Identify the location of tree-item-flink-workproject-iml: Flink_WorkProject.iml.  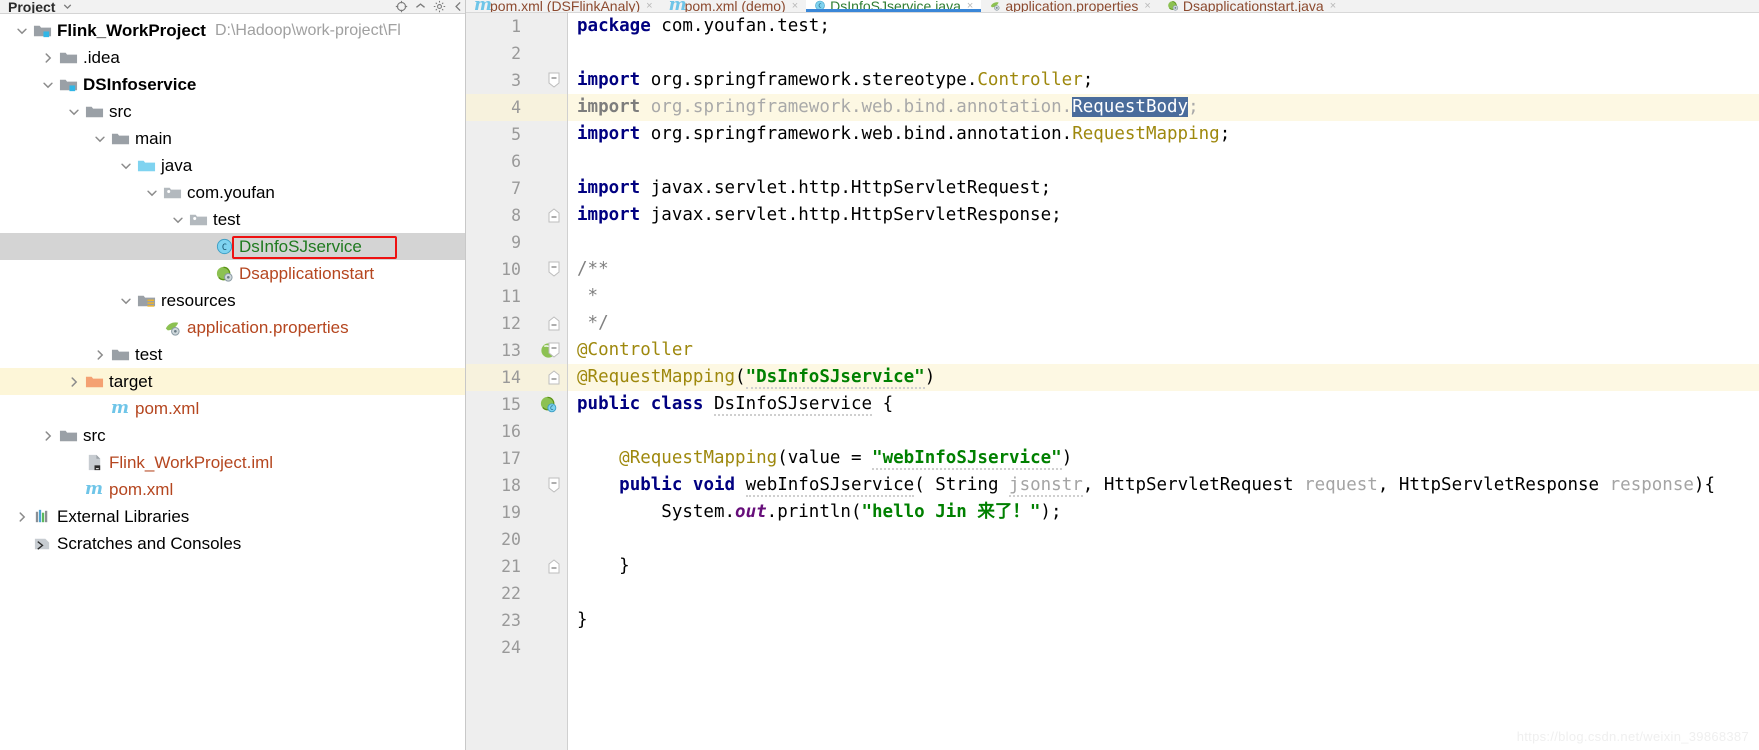
(232, 462).